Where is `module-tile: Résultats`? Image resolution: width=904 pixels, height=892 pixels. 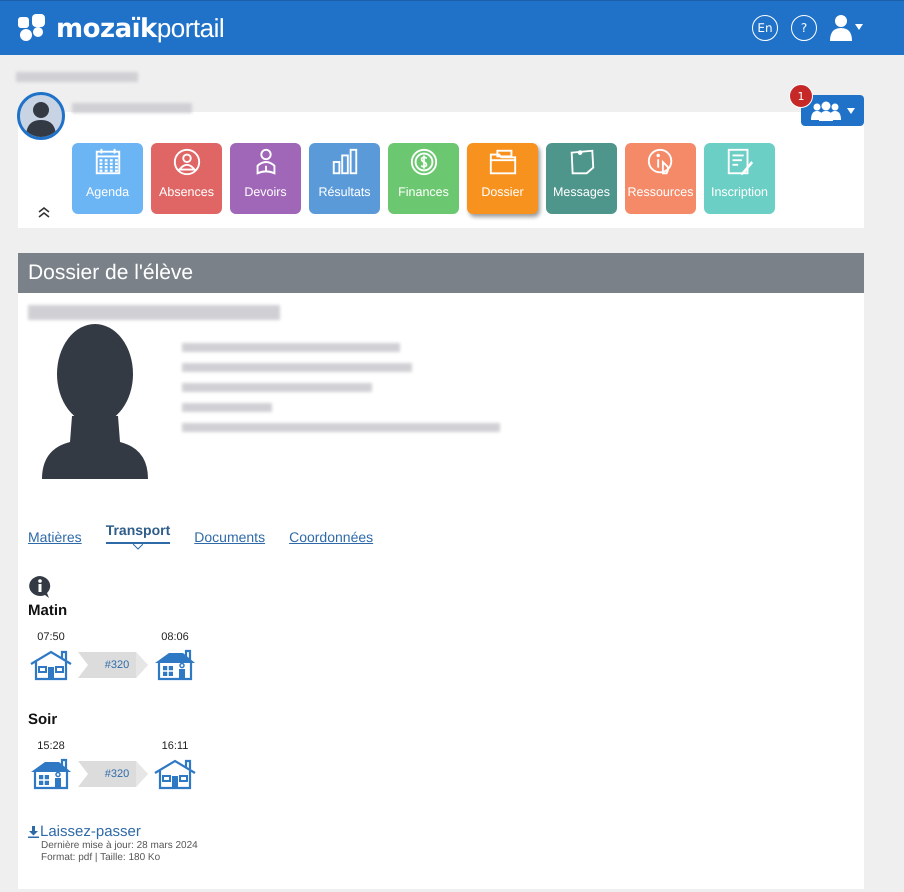 module-tile: Résultats is located at coordinates (344, 178).